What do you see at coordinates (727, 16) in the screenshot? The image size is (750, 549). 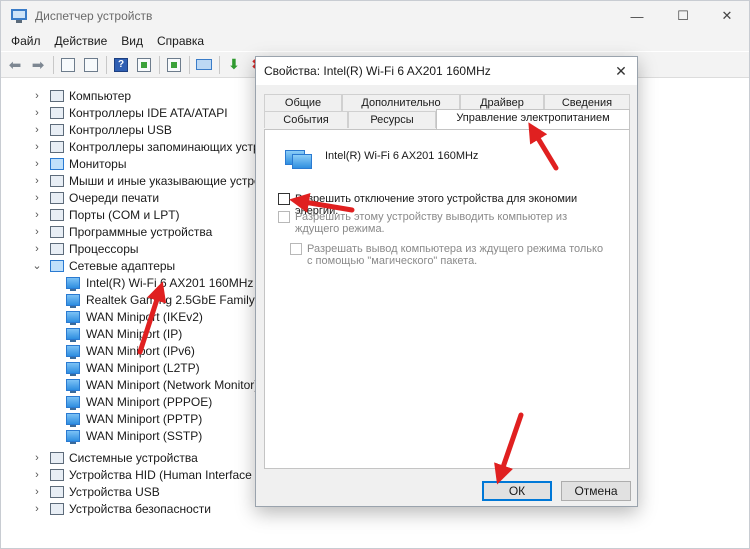 I see `close-button: ✕` at bounding box center [727, 16].